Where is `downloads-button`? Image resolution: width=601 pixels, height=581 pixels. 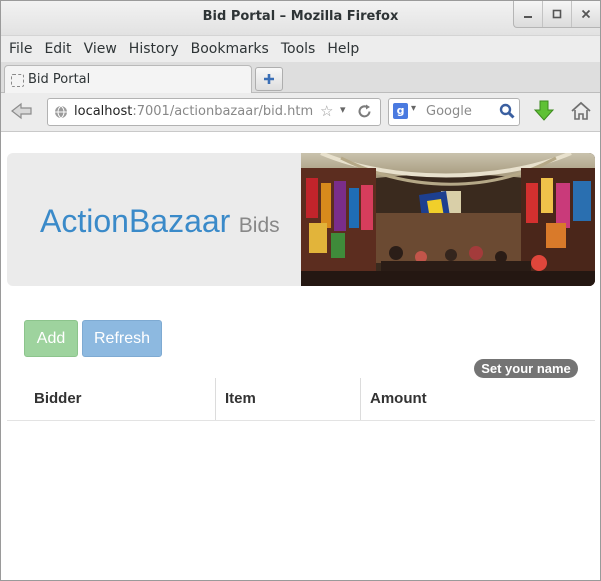
downloads-button is located at coordinates (544, 111).